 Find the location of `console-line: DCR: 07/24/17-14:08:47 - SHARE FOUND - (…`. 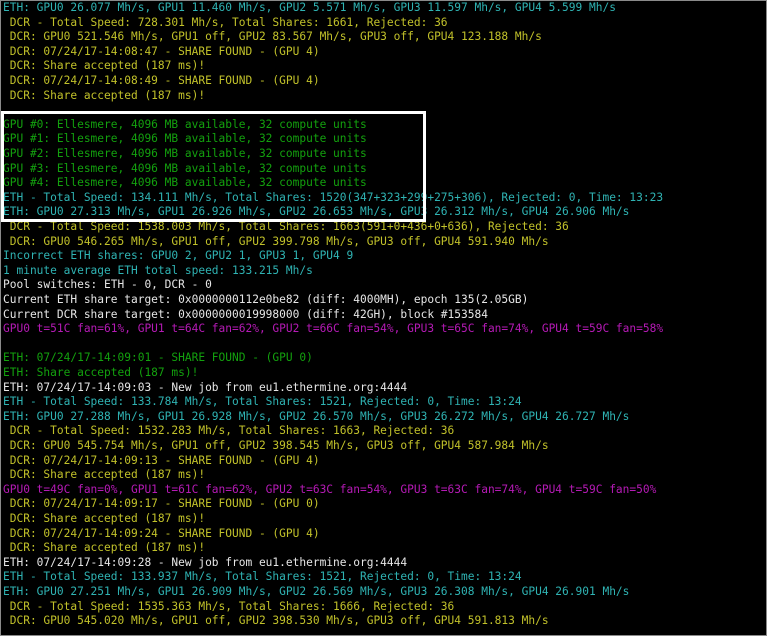

console-line: DCR: 07/24/17-14:08:47 - SHARE FOUND - (… is located at coordinates (161, 51).